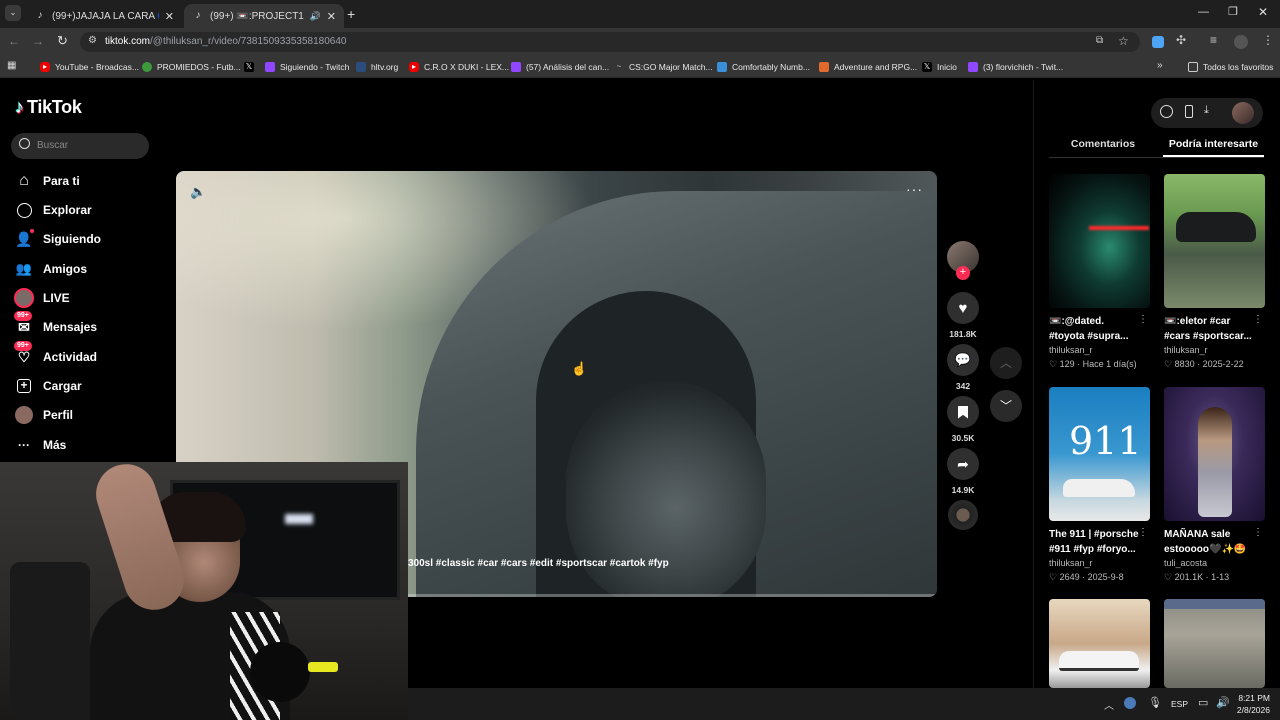  What do you see at coordinates (128, 41) in the screenshot?
I see `url-domain: tiktok.com` at bounding box center [128, 41].